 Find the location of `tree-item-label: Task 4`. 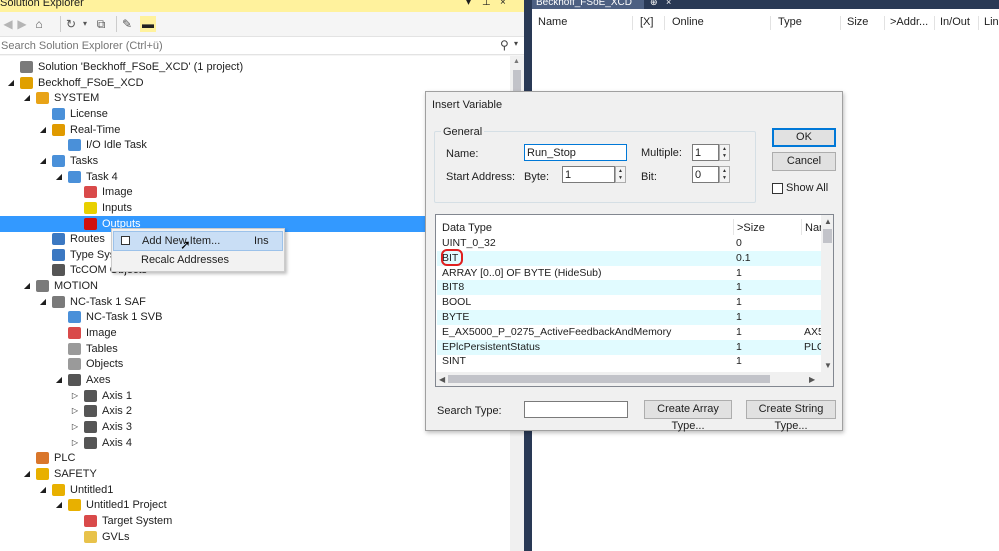

tree-item-label: Task 4 is located at coordinates (102, 176).